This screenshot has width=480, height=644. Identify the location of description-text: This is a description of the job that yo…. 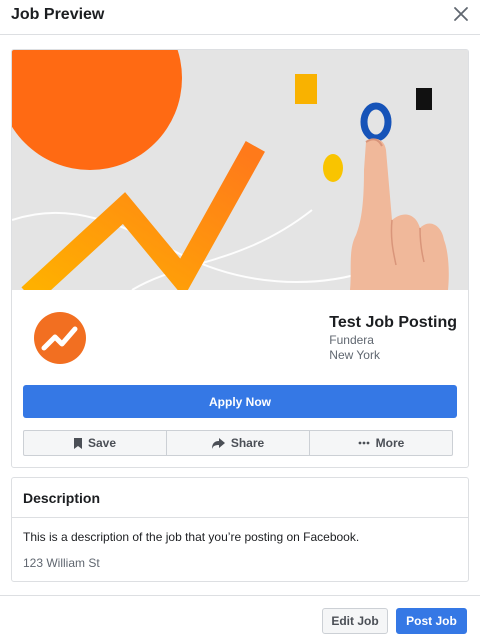
(191, 537).